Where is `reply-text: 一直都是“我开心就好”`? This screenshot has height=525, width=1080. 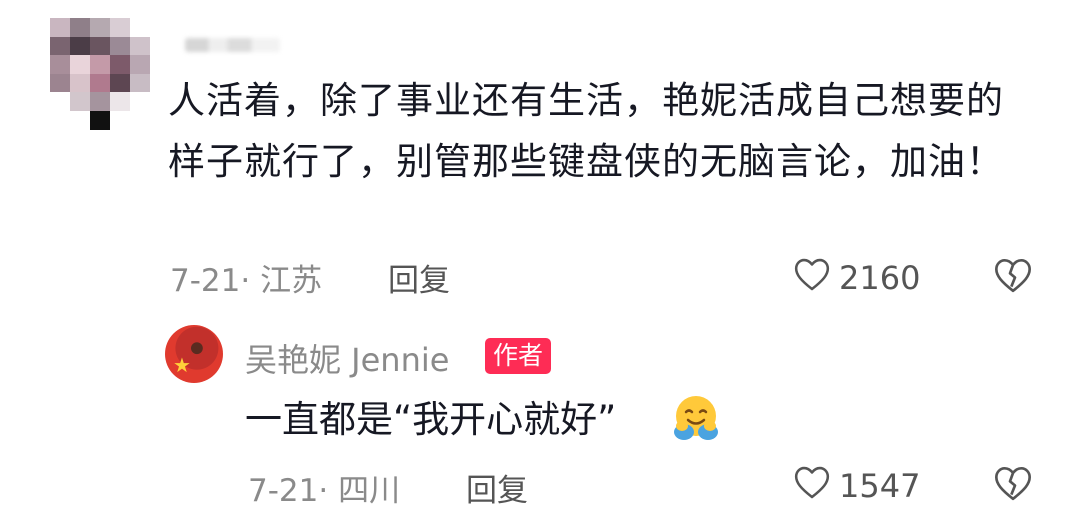 reply-text: 一直都是“我开心就好” is located at coordinates (431, 419).